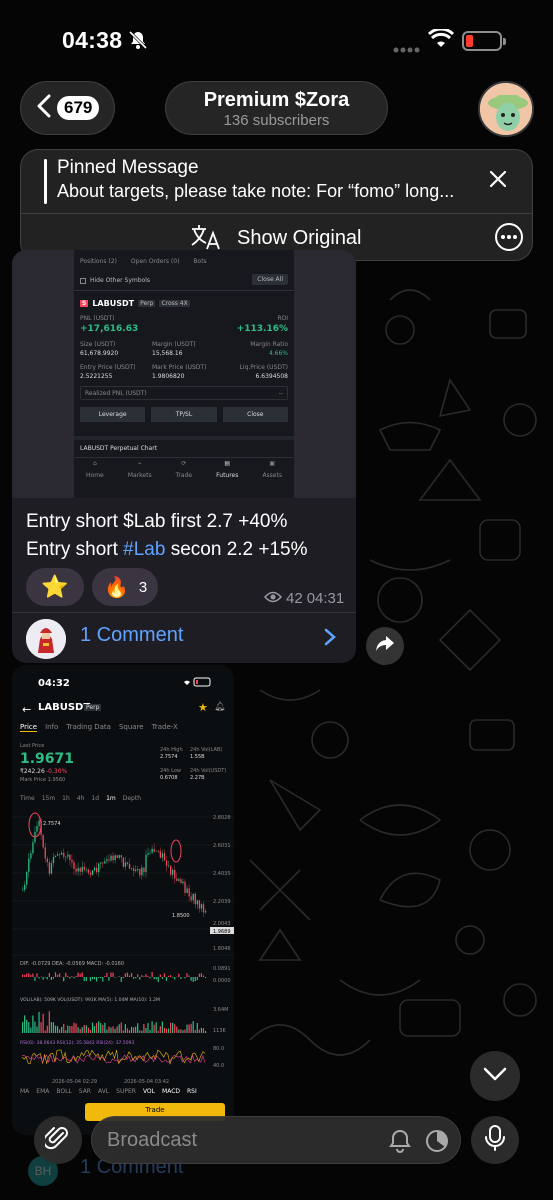 Image resolution: width=553 pixels, height=1200 pixels. What do you see at coordinates (184, 612) in the screenshot?
I see `comment-divider` at bounding box center [184, 612].